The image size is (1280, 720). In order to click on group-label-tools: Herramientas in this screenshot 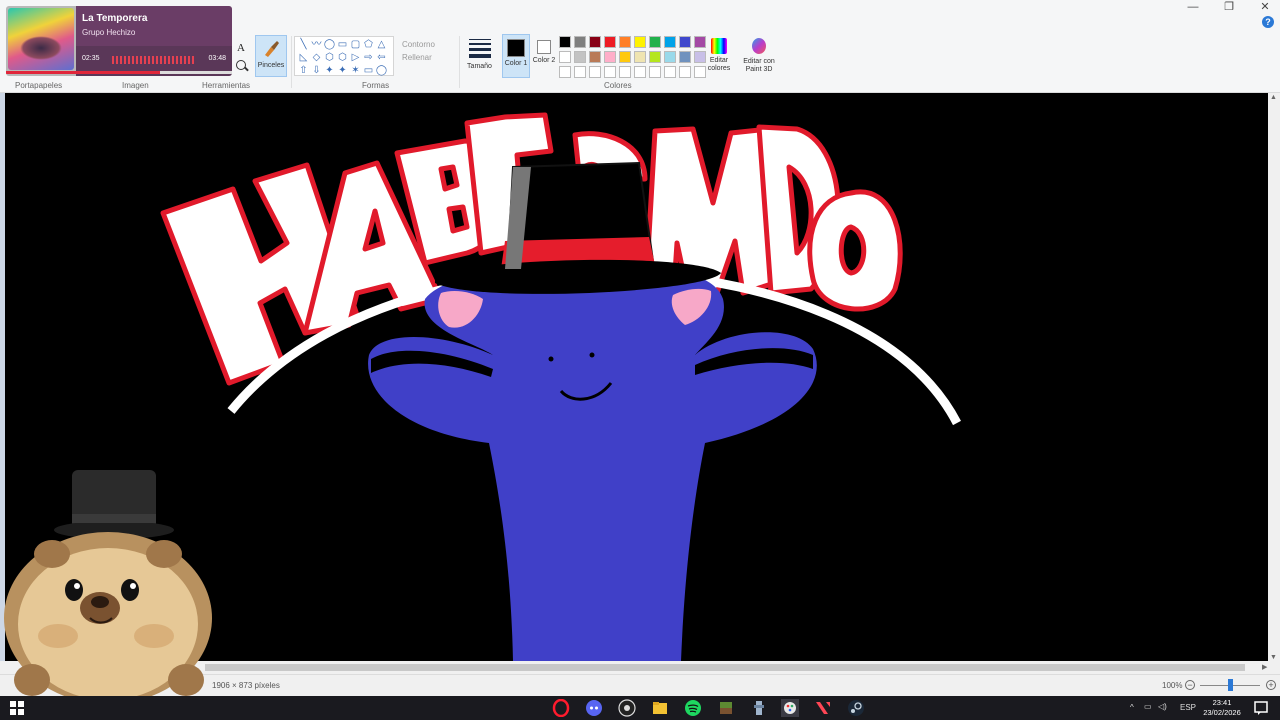, I will do `click(226, 85)`.